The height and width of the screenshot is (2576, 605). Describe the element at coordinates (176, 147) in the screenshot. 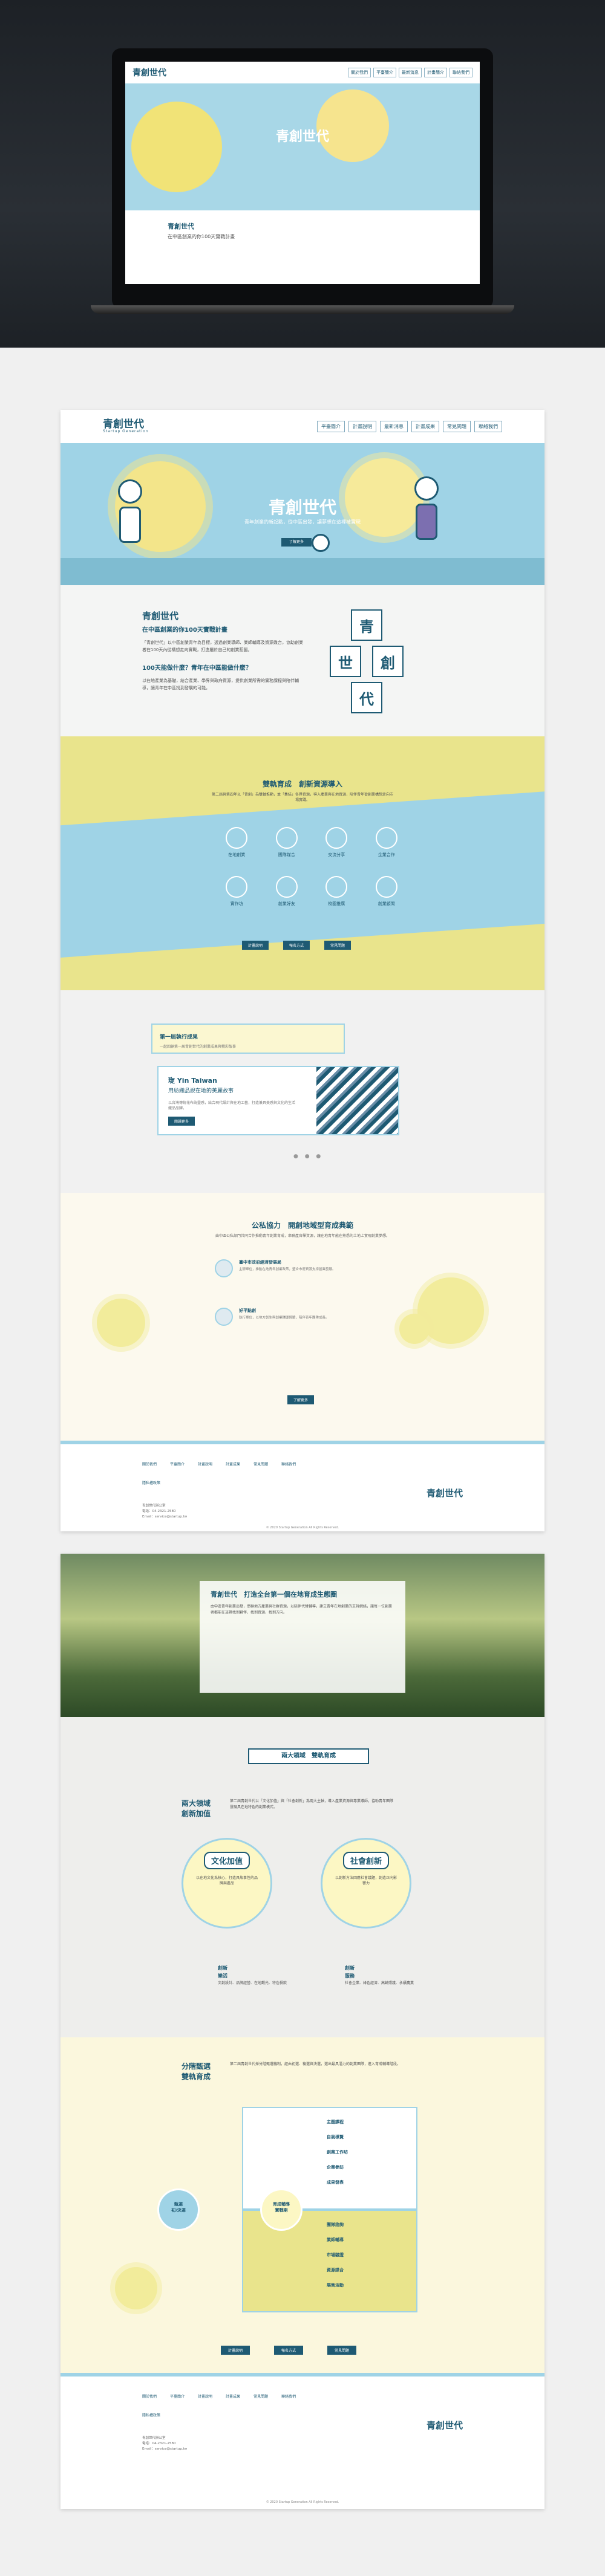

I see `sun-illustration` at that location.